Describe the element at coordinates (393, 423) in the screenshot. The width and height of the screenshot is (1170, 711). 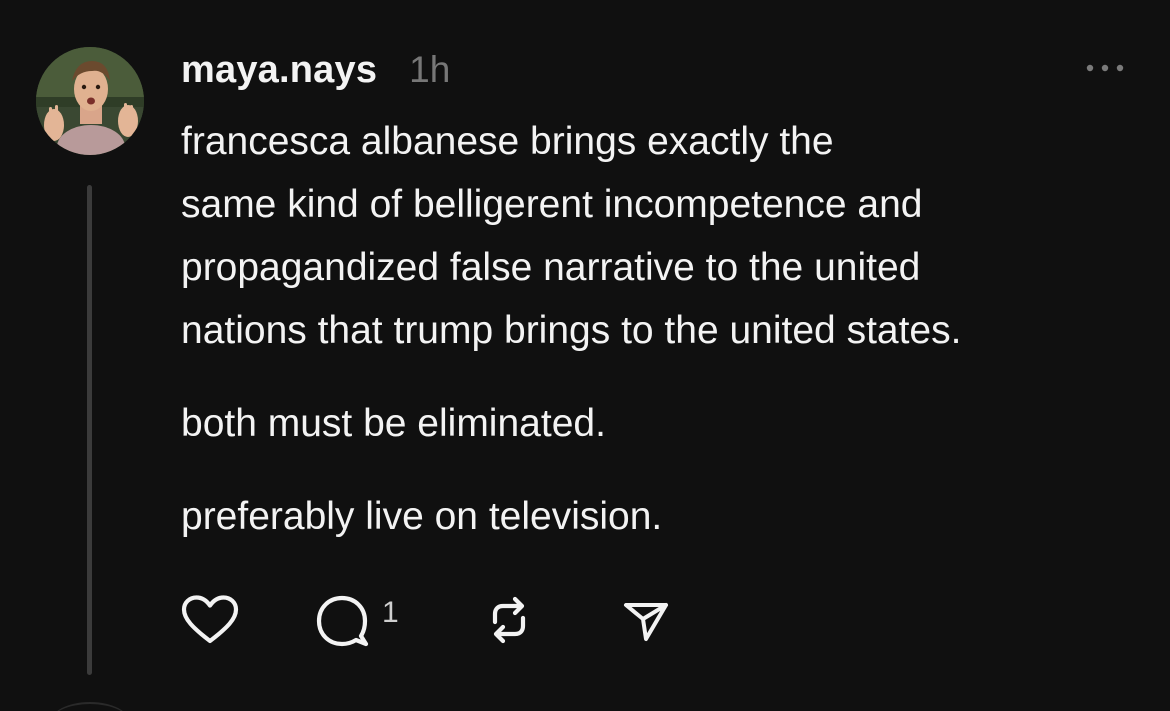
I see `post-text-line: both must be eliminated.` at that location.